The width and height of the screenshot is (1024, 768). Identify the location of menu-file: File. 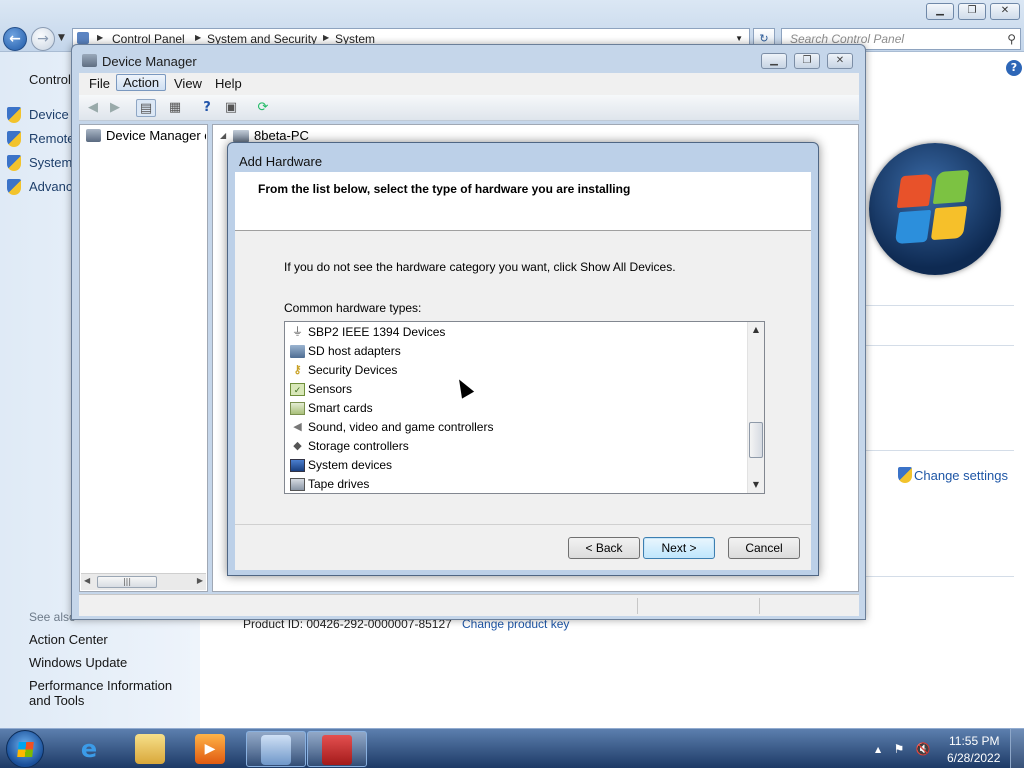
(99, 83).